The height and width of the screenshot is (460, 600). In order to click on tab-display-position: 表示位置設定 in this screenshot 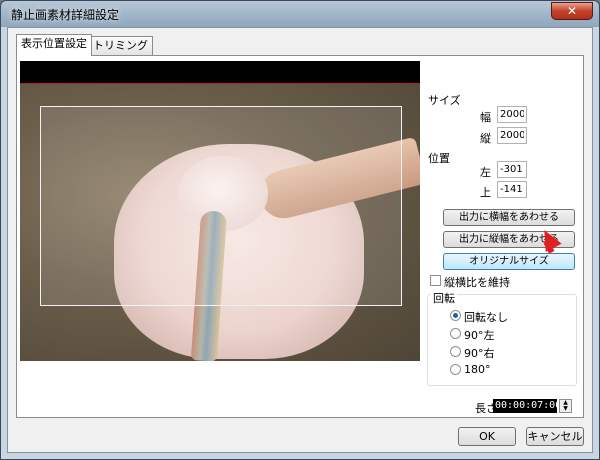, I will do `click(54, 45)`.